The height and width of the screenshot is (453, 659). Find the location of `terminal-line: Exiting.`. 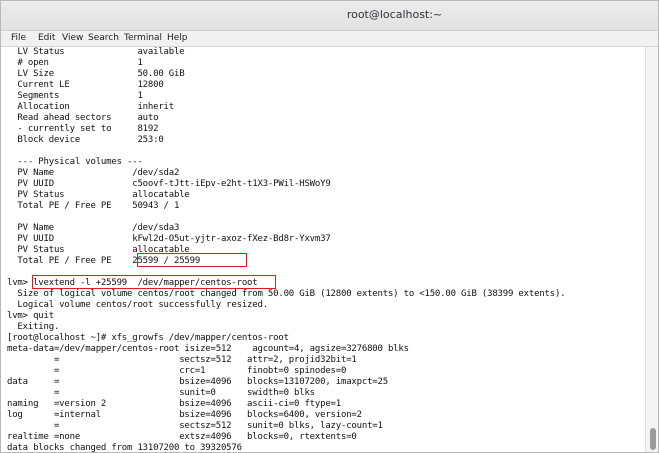

terminal-line: Exiting. is located at coordinates (33, 327).